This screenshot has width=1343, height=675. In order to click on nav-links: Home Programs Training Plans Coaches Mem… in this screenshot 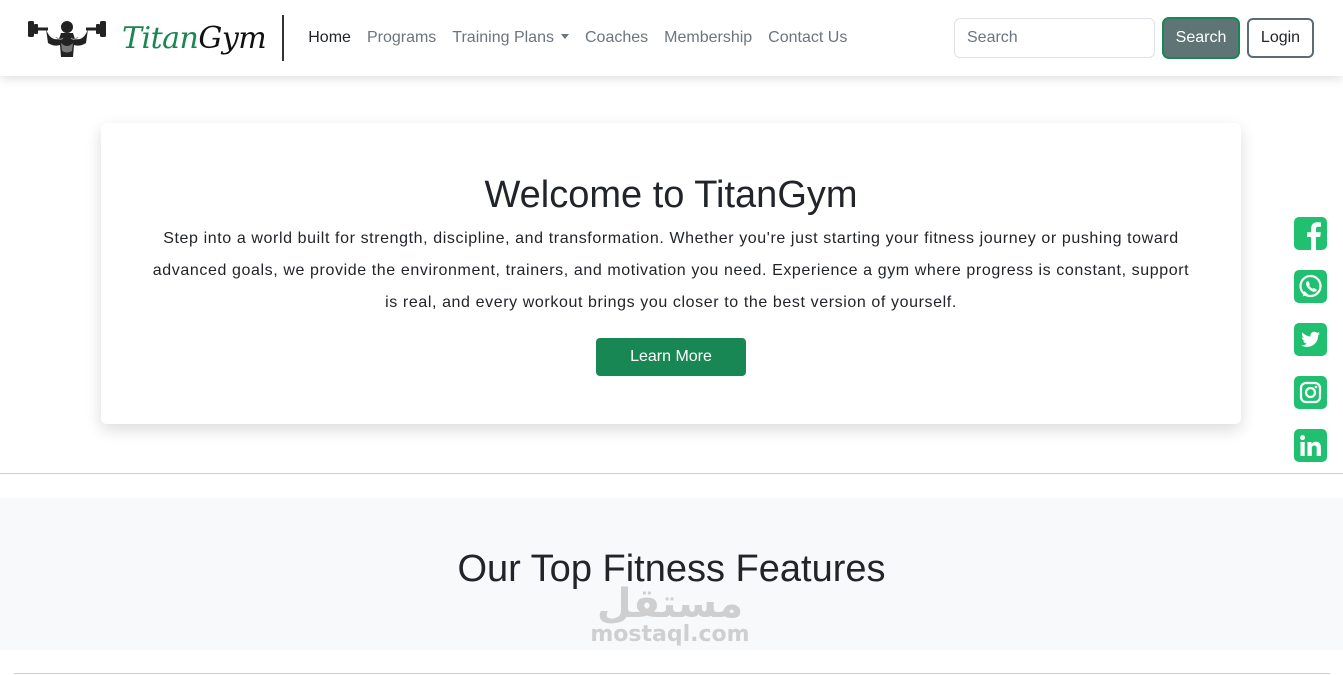, I will do `click(577, 38)`.